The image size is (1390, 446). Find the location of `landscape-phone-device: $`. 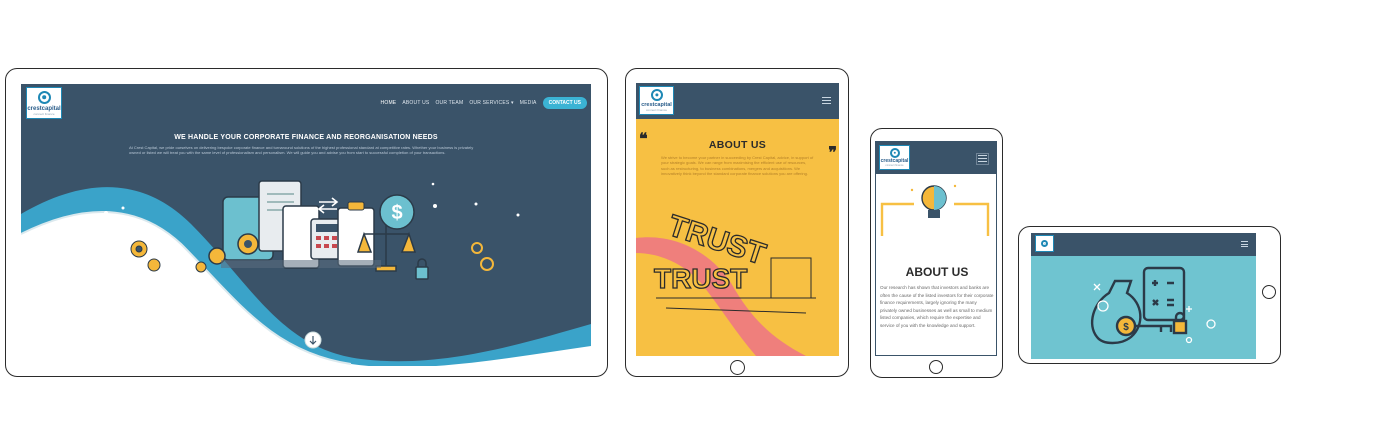

landscape-phone-device: $ is located at coordinates (1149, 295).